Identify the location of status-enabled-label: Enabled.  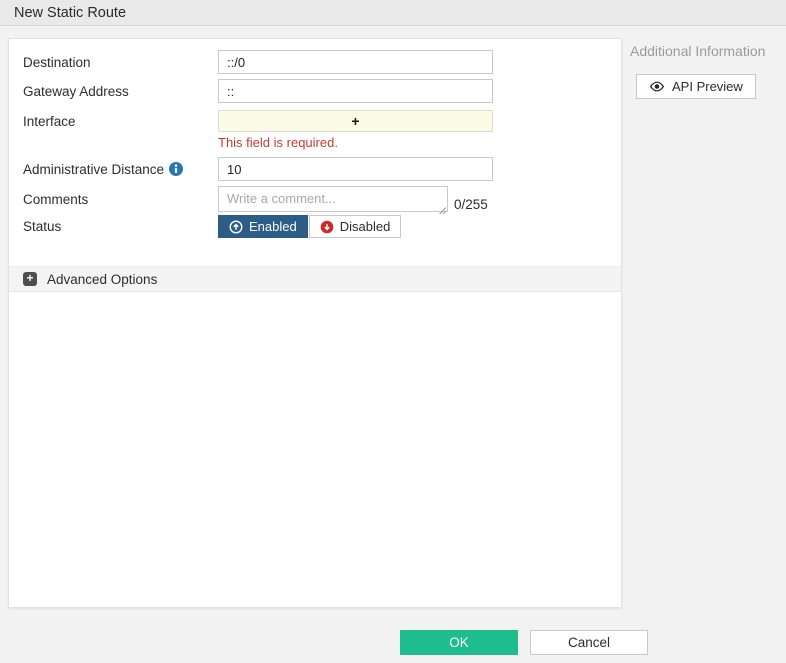
(273, 226).